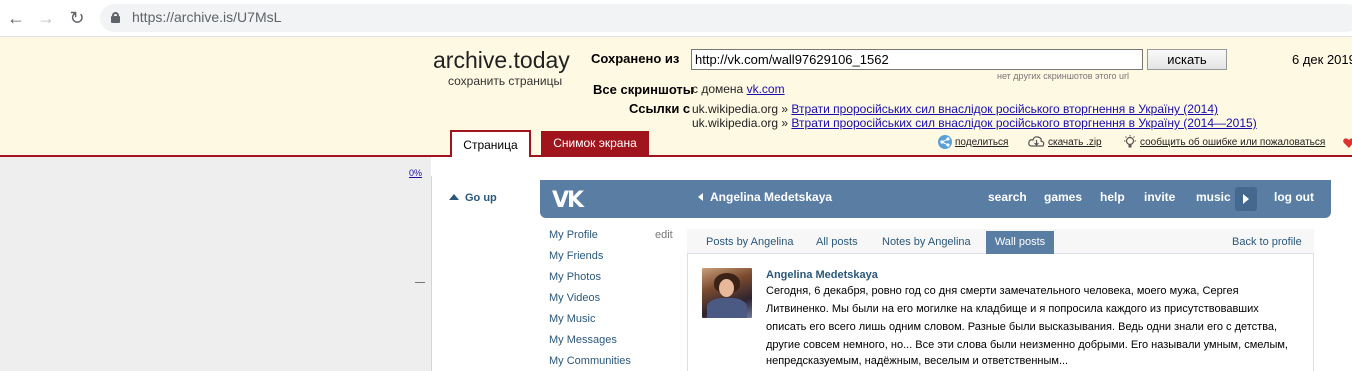 This screenshot has width=1352, height=371. I want to click on vk-user-name-label: Angelina Medetskaya, so click(771, 197).